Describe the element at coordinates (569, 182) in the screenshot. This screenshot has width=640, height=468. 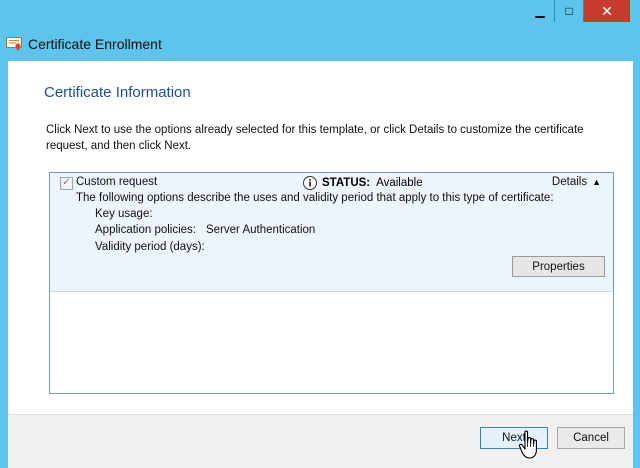
I see `details-label: Details` at that location.